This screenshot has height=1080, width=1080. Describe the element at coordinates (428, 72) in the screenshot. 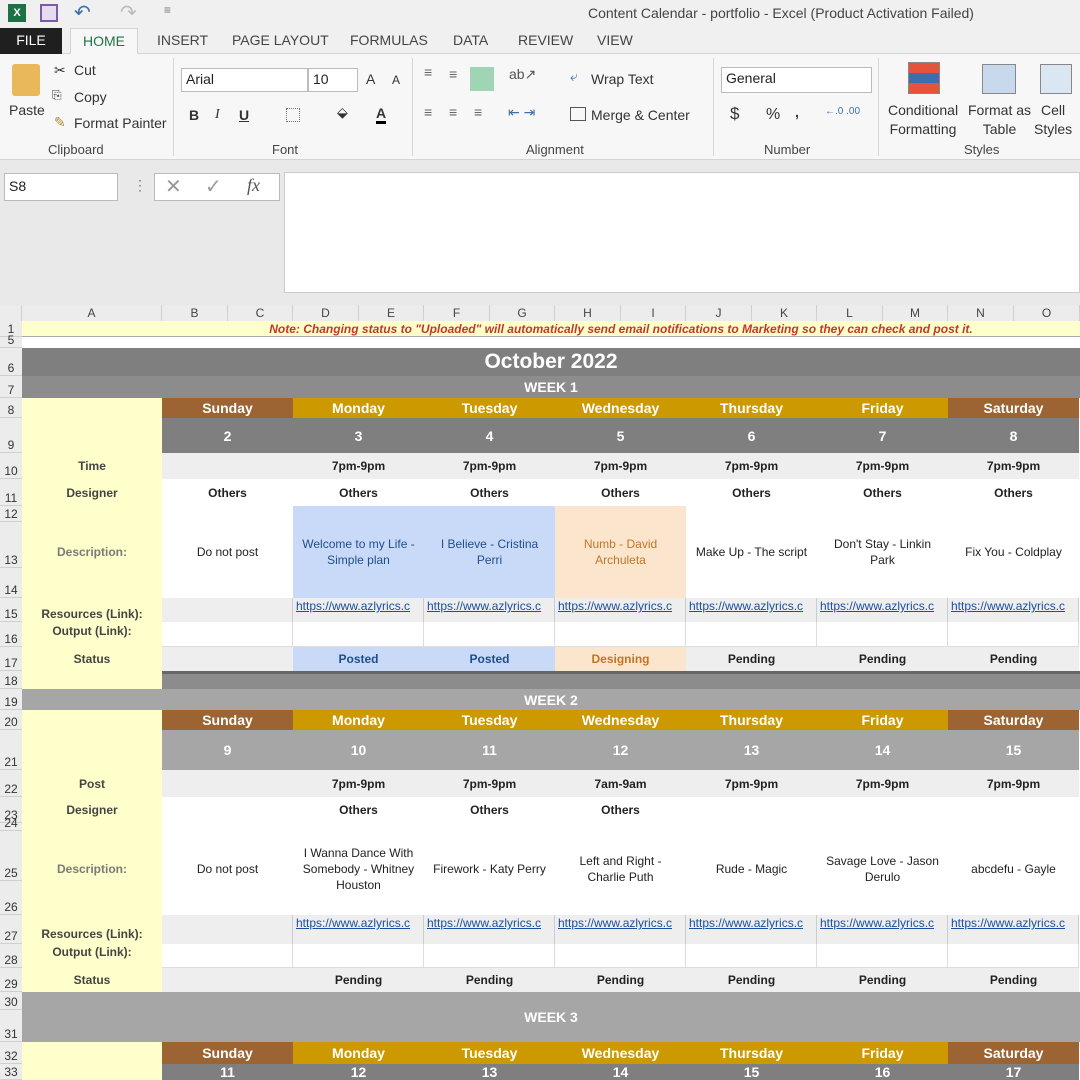

I see `top-align-icon: ≡` at that location.